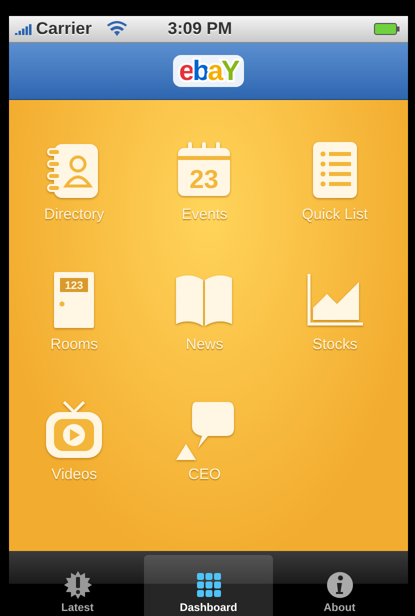  I want to click on dashboard-tile: CEO, so click(204, 463).